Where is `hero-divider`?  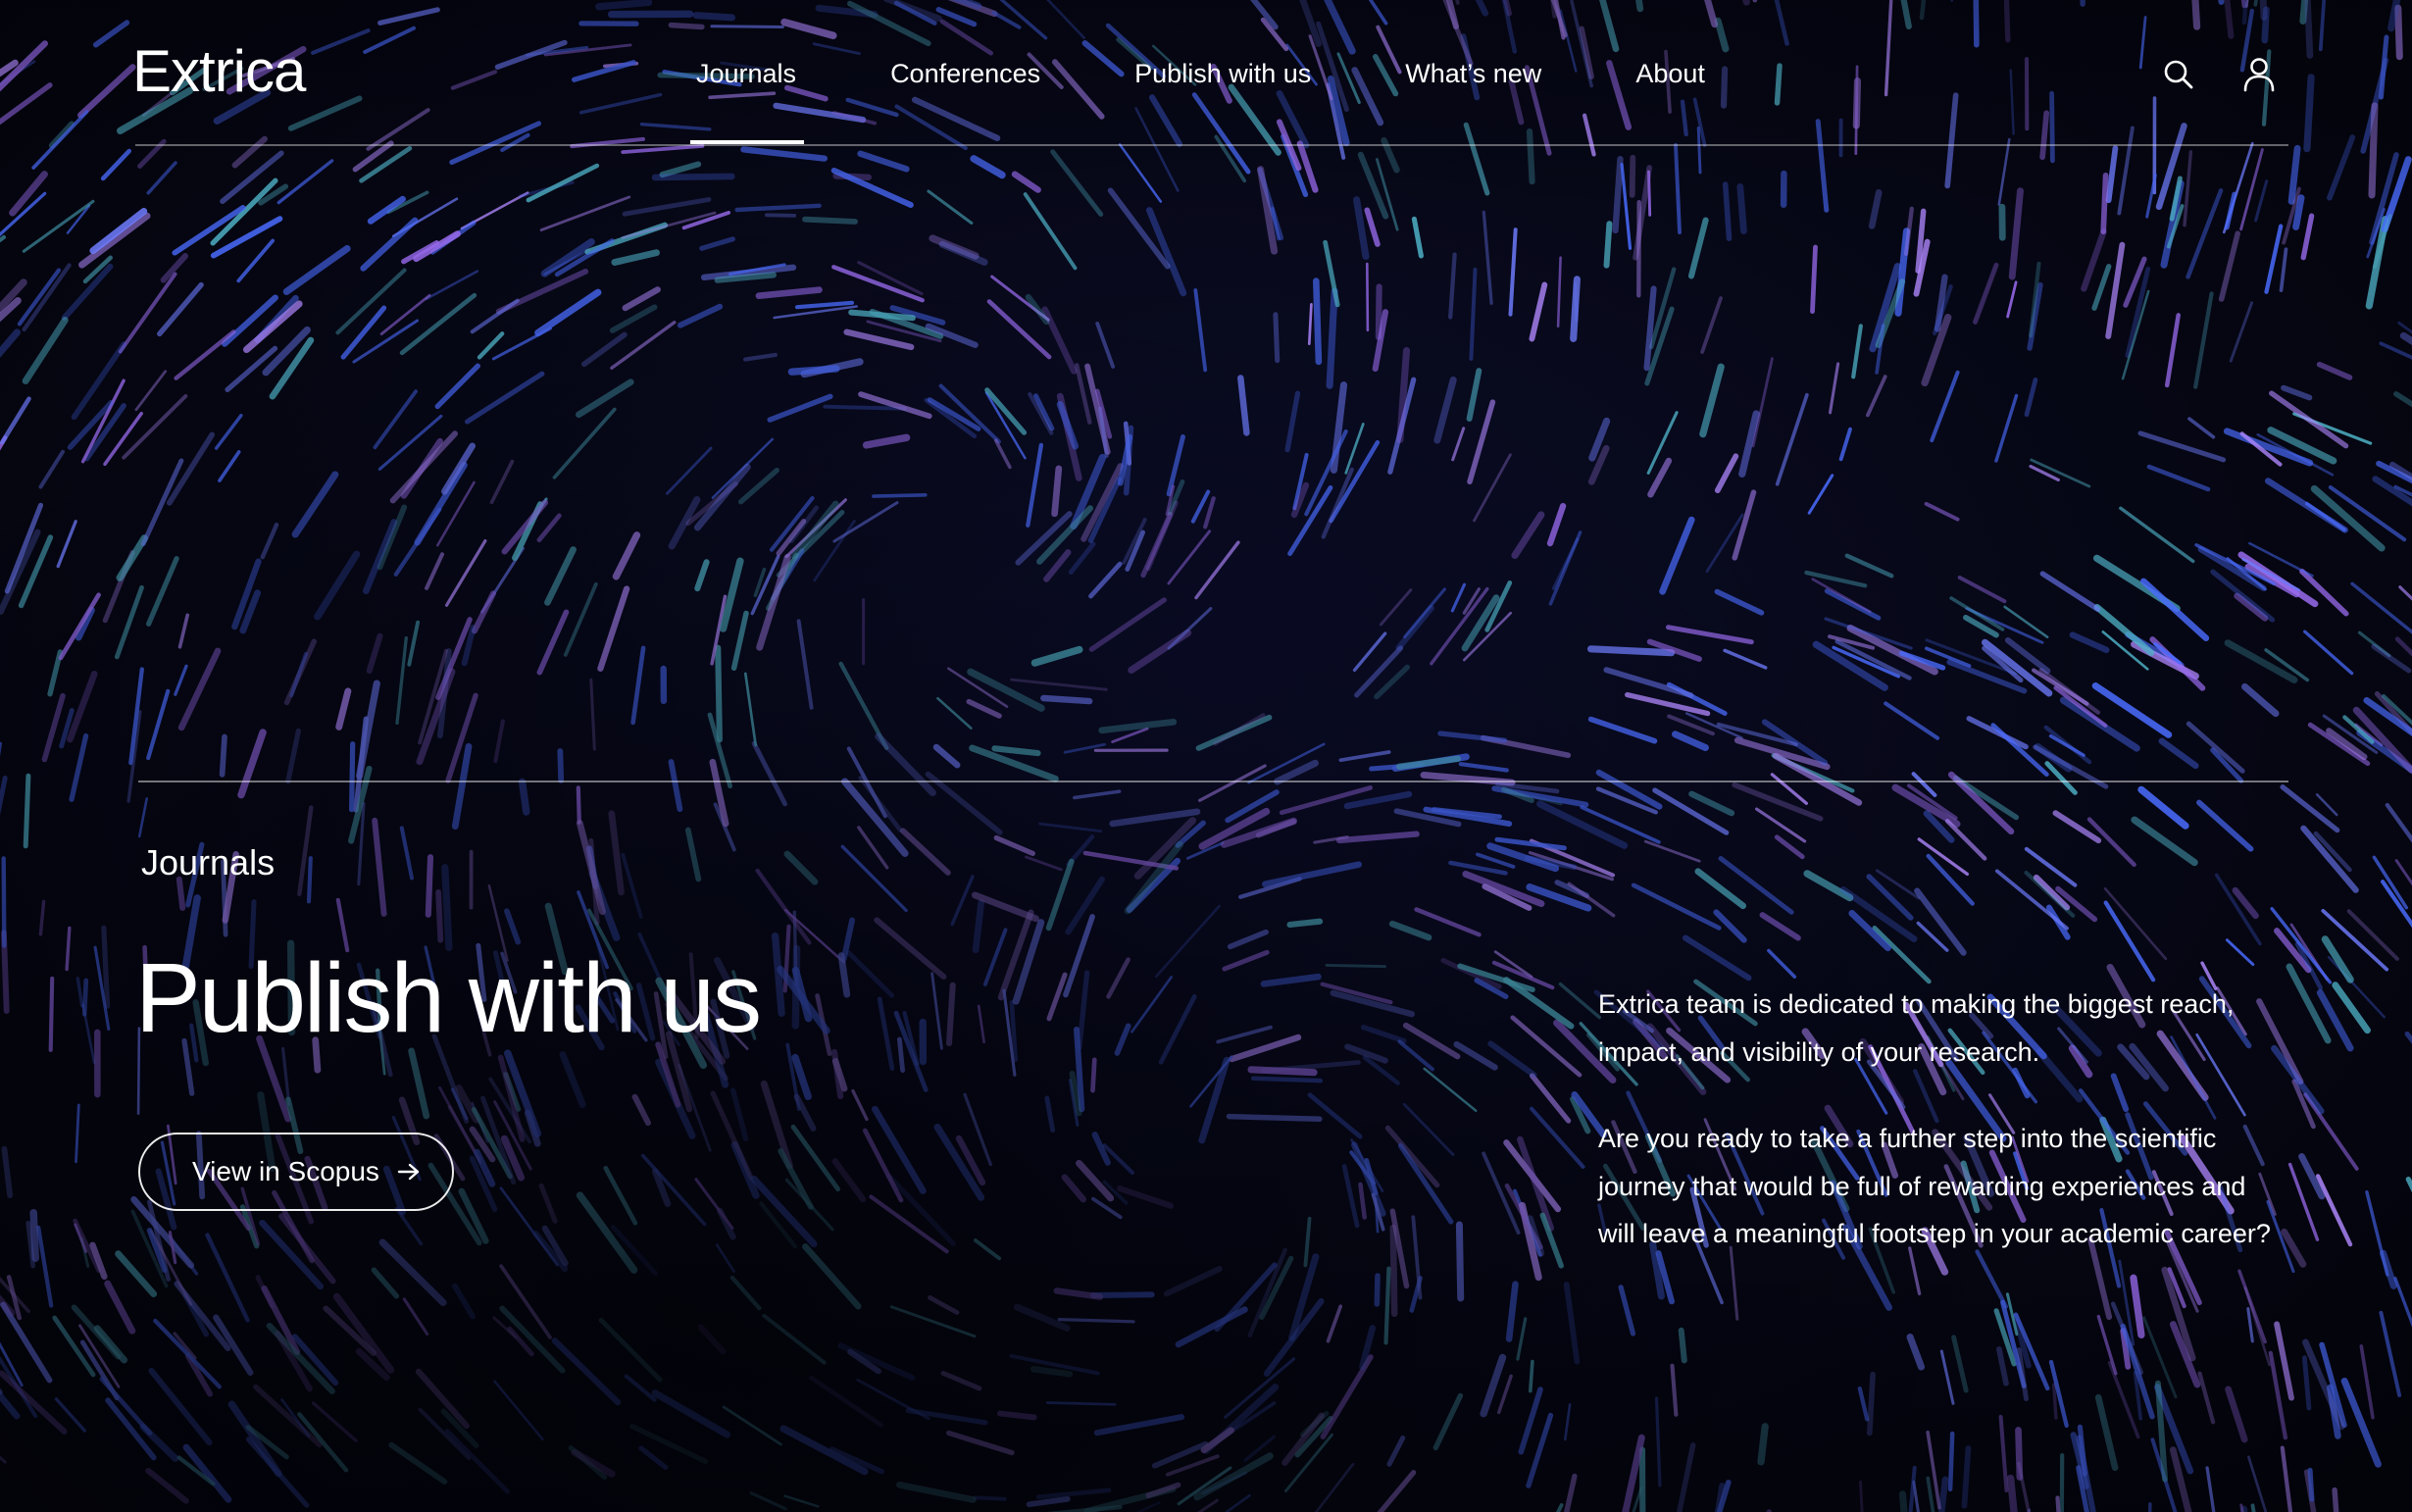 hero-divider is located at coordinates (1213, 781).